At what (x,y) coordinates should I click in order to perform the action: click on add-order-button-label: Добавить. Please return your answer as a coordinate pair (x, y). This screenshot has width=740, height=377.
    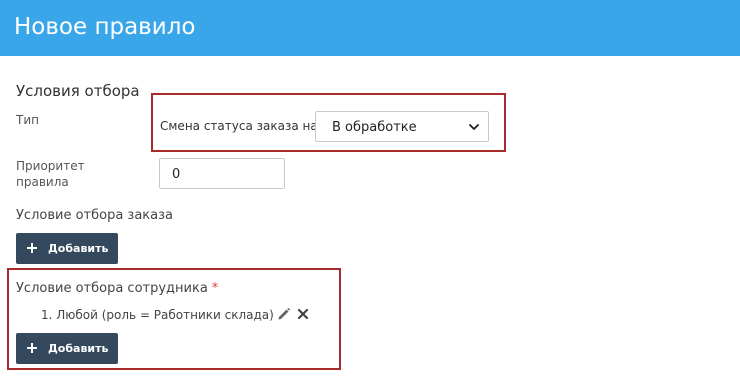
    Looking at the image, I should click on (78, 248).